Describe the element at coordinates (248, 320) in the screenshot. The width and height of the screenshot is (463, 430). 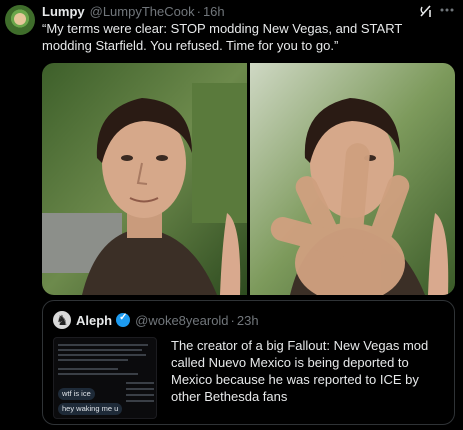
I see `quote-timestamp: 23h` at that location.